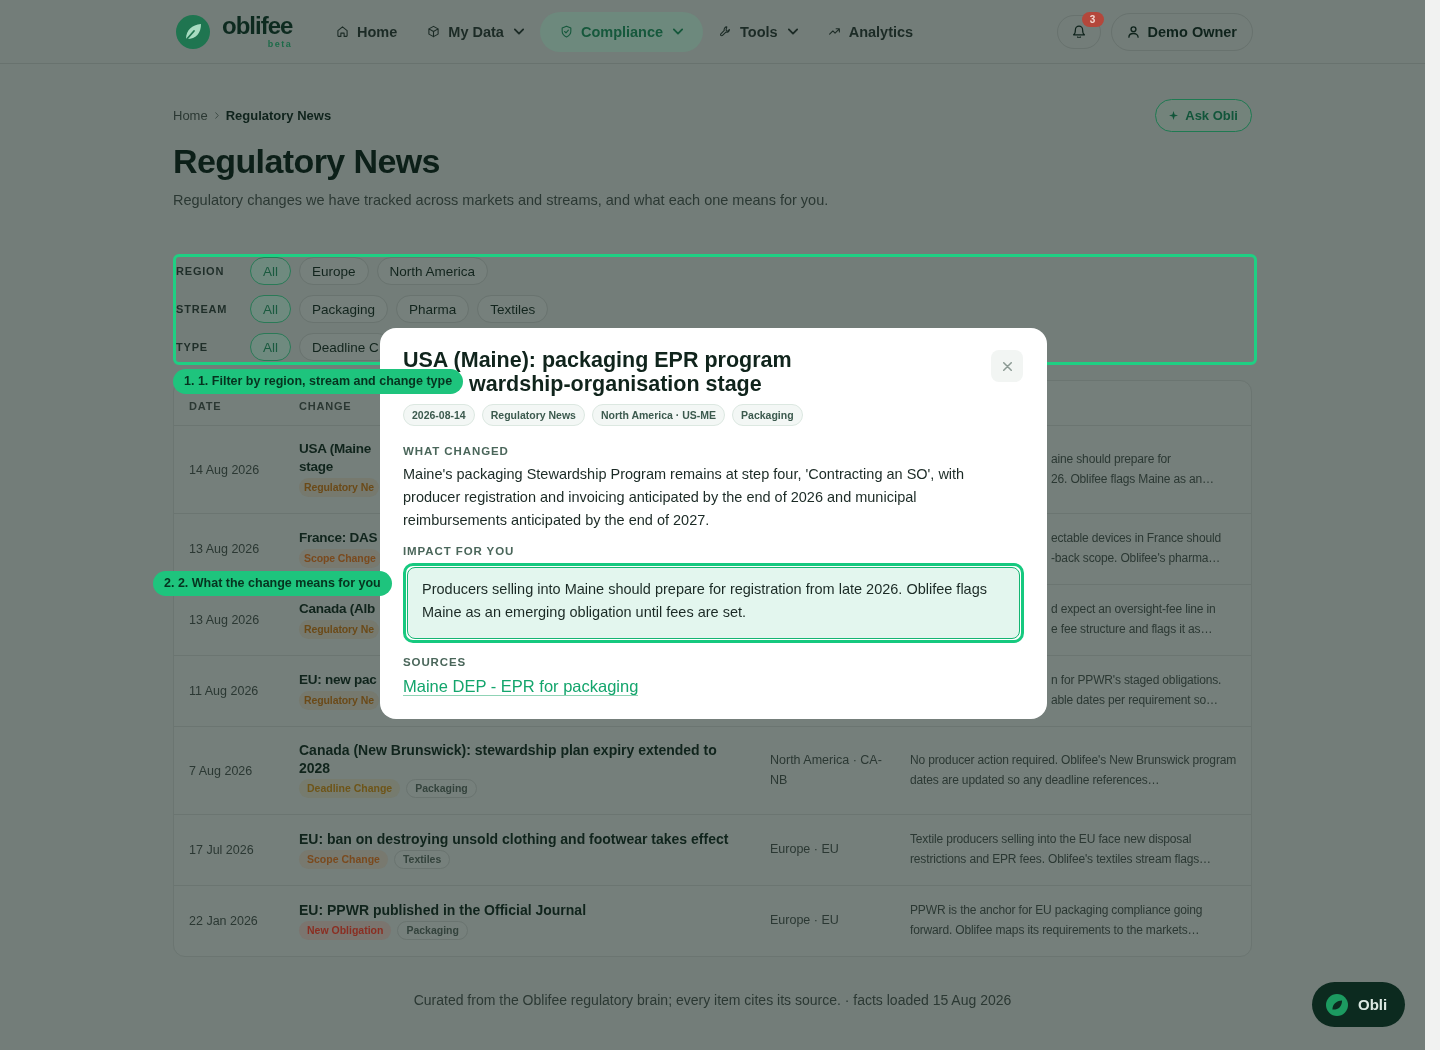 Image resolution: width=1440 pixels, height=1050 pixels. Describe the element at coordinates (684, 497) in the screenshot. I see `section-text: Maine's packaging Stewardship Program remains at step four, 'Contracting an SO', with producer registration and invoicing anticipated by the end of 2026 and municipal reimbursements anticipated by the end of 2027.` at that location.